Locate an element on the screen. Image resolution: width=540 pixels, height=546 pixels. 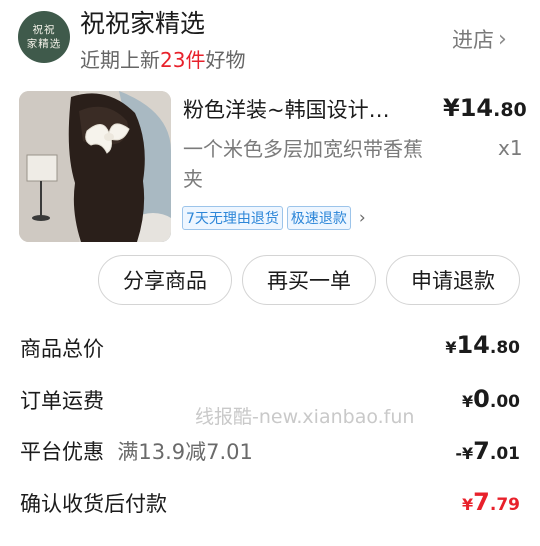
pay-dec: .79 is located at coordinates (504, 505).